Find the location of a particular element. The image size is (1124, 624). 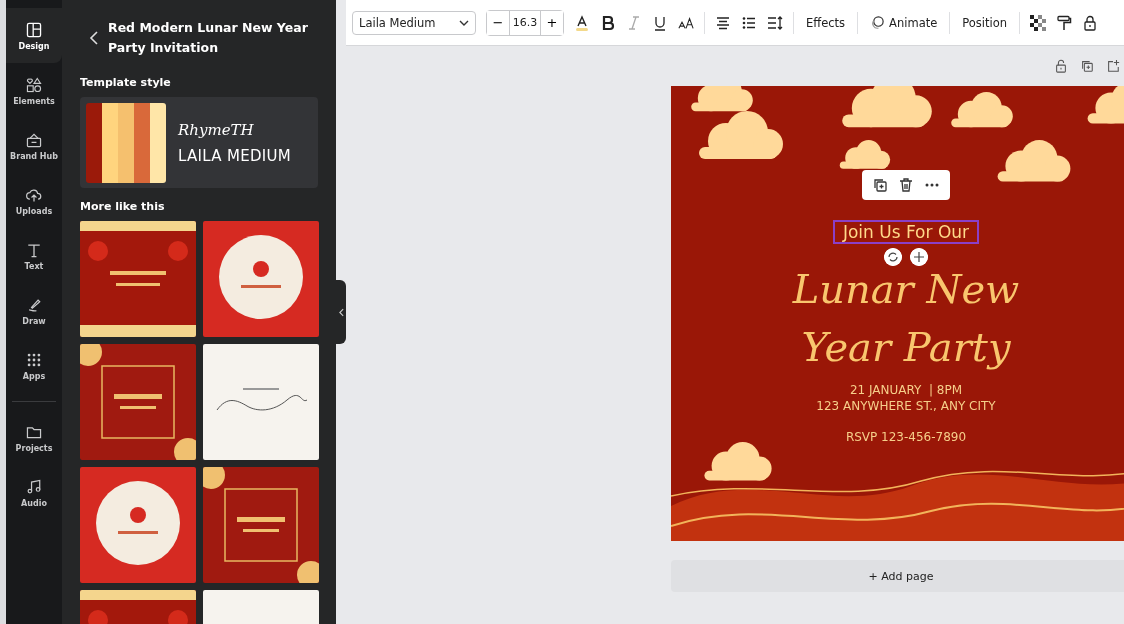

add-page-button: + Add page is located at coordinates (897, 576).